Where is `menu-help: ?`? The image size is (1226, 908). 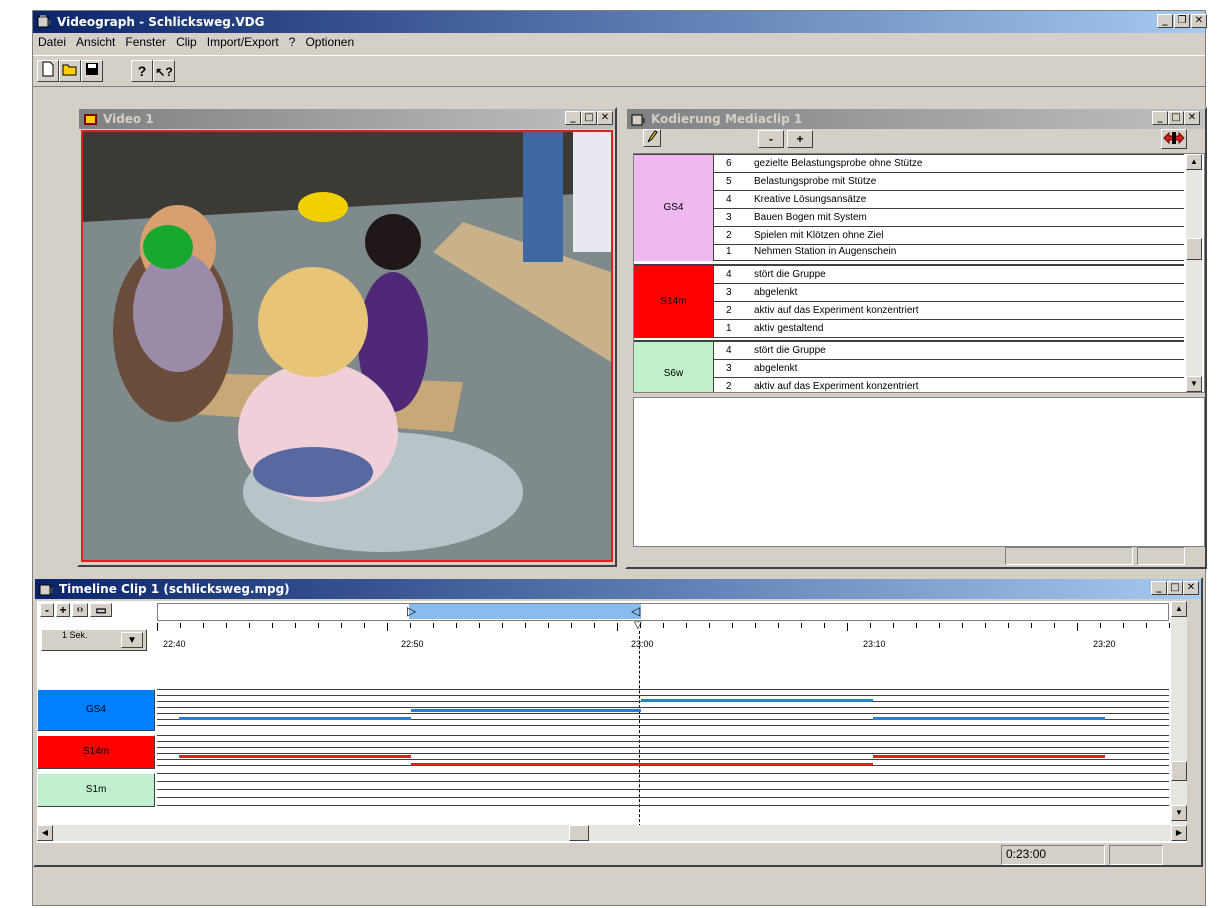
menu-help: ? is located at coordinates (292, 42).